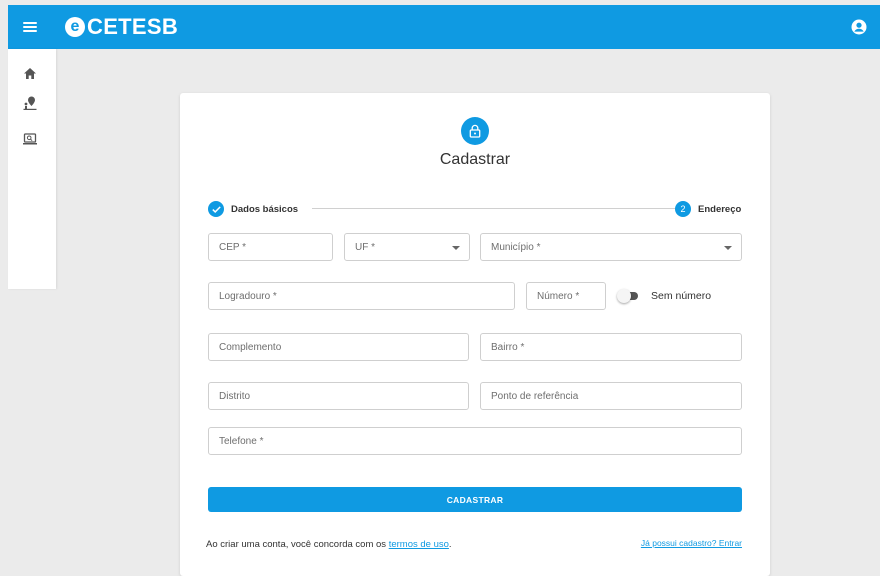 The width and height of the screenshot is (880, 576). I want to click on sem-numero-label: Sem número, so click(681, 296).